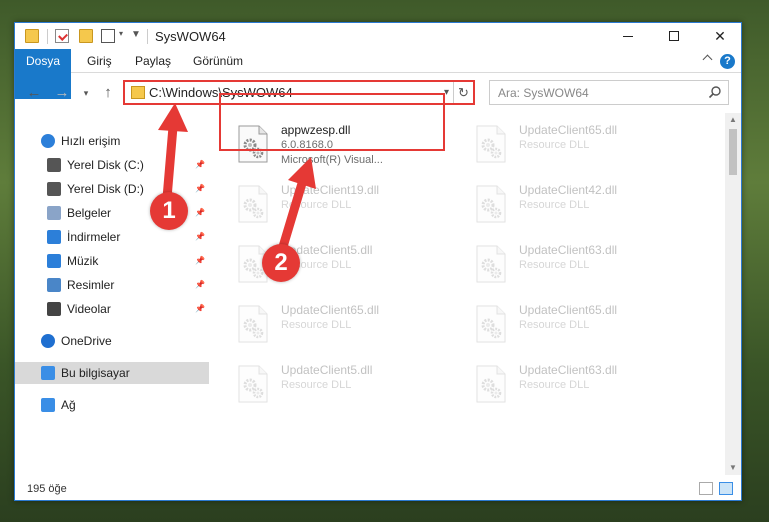 This screenshot has height=522, width=769. What do you see at coordinates (330, 190) in the screenshot?
I see `file-name: UpdateClient19.dll` at bounding box center [330, 190].